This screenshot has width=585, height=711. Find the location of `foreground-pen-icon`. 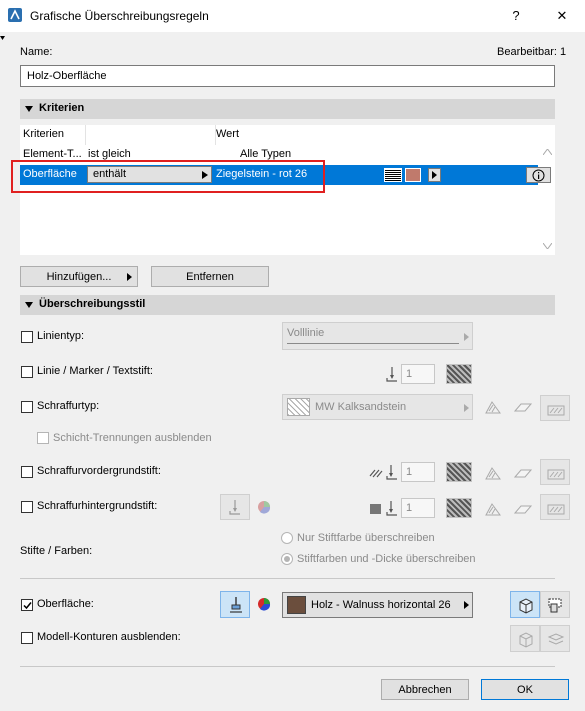

foreground-pen-icon is located at coordinates (383, 472).